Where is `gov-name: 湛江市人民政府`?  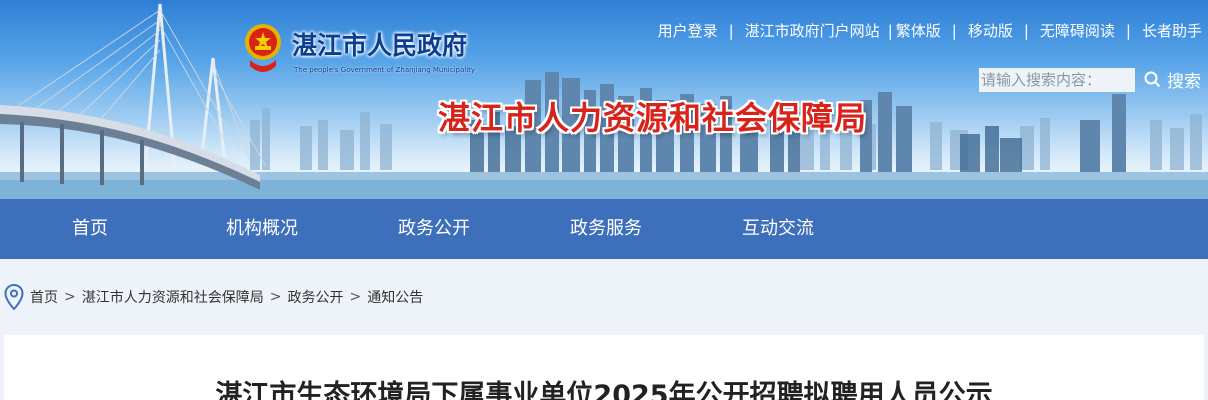
gov-name: 湛江市人民政府 is located at coordinates (380, 45).